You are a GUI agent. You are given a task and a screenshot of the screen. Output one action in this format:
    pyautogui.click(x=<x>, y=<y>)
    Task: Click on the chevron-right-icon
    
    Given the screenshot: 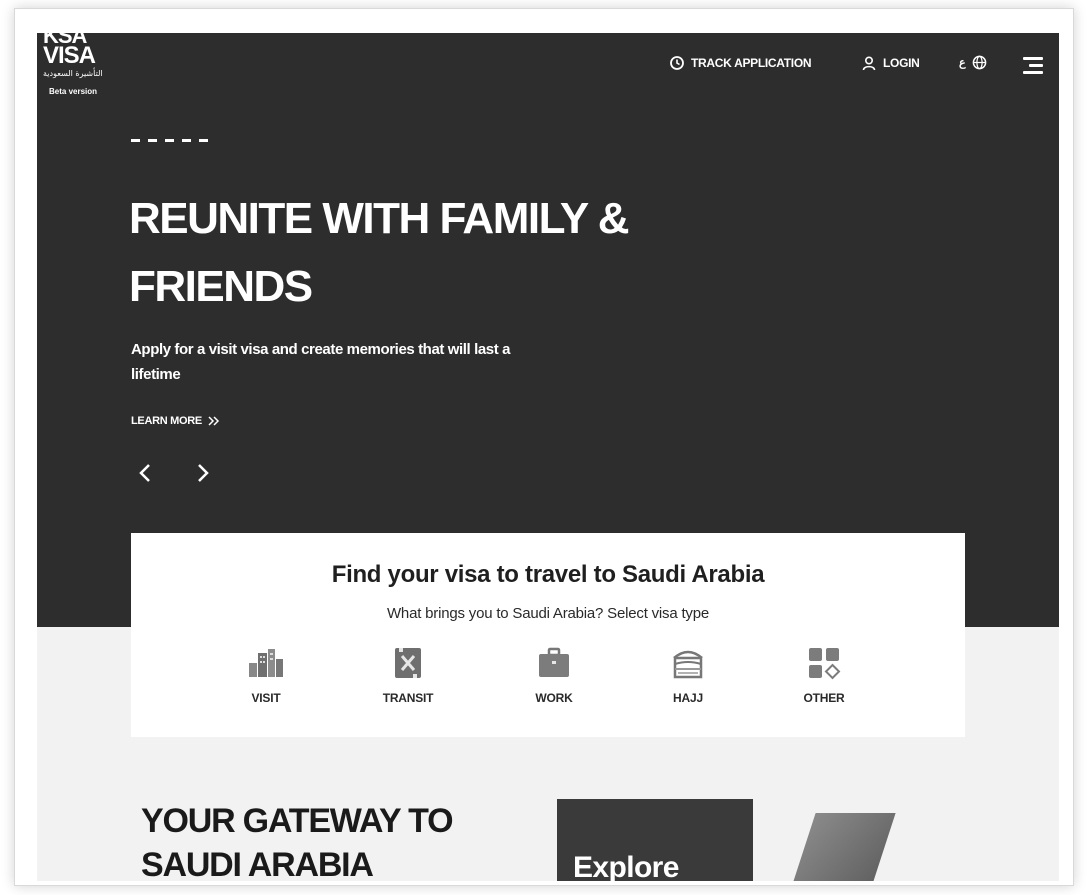 What is the action you would take?
    pyautogui.click(x=203, y=473)
    